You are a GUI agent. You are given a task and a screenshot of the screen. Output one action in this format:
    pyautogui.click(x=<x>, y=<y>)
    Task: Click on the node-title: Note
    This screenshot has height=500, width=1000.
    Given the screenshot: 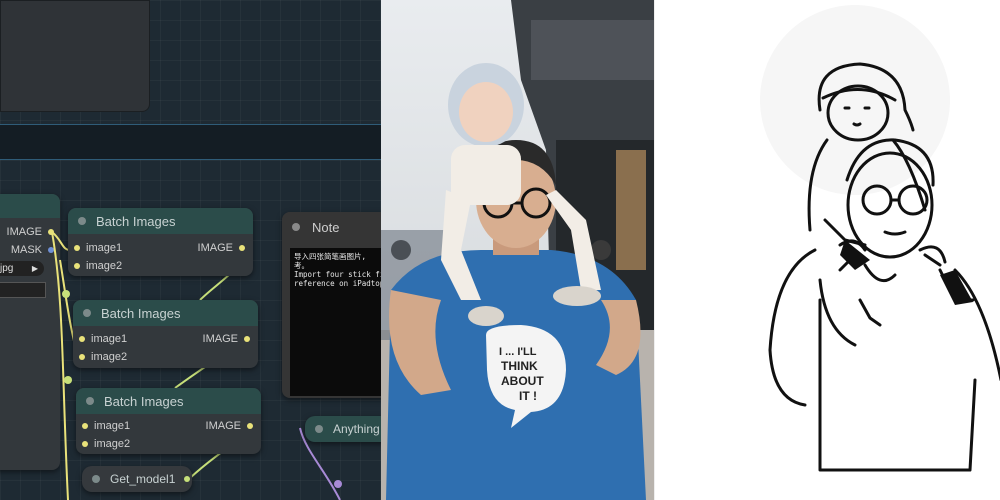 What is the action you would take?
    pyautogui.click(x=326, y=227)
    